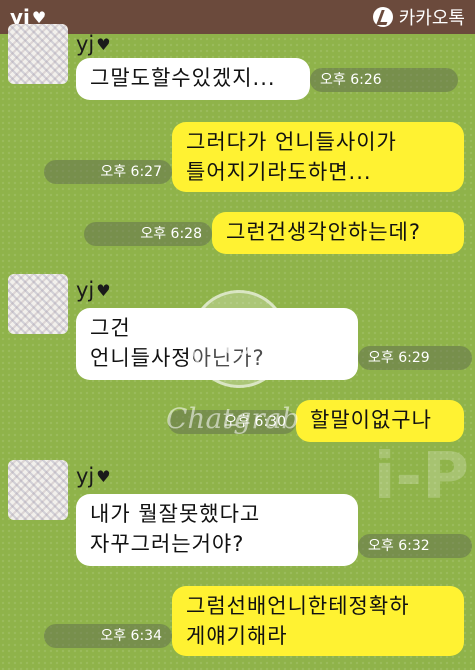  What do you see at coordinates (108, 172) in the screenshot?
I see `message-time: 오후 6:27` at bounding box center [108, 172].